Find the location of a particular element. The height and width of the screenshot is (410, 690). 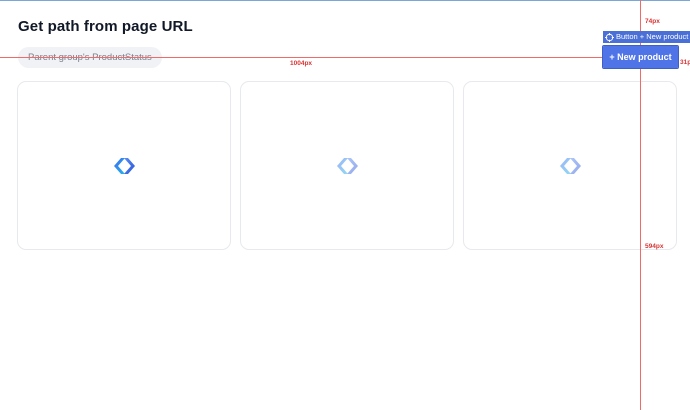

height-measurement-label: 594px is located at coordinates (654, 246).